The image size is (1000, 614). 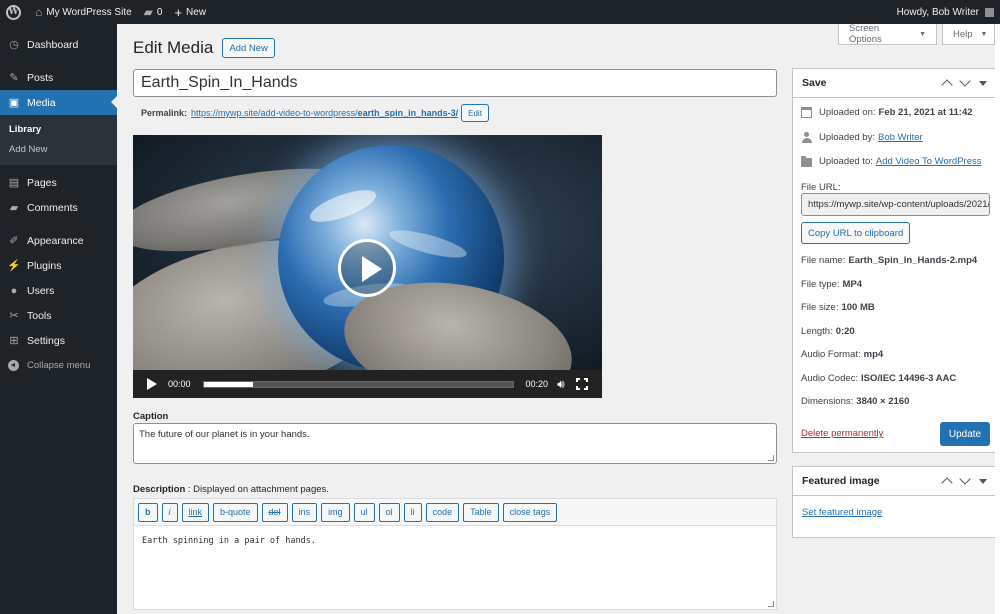 What do you see at coordinates (894, 502) in the screenshot?
I see `featured-image-metabox: Featured image Set featured image` at bounding box center [894, 502].